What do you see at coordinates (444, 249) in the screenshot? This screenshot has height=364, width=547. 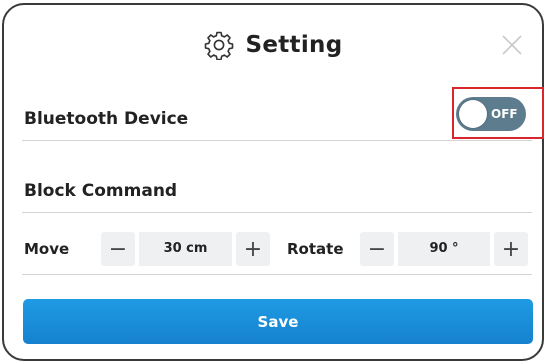 I see `rotate-value: 90 °` at bounding box center [444, 249].